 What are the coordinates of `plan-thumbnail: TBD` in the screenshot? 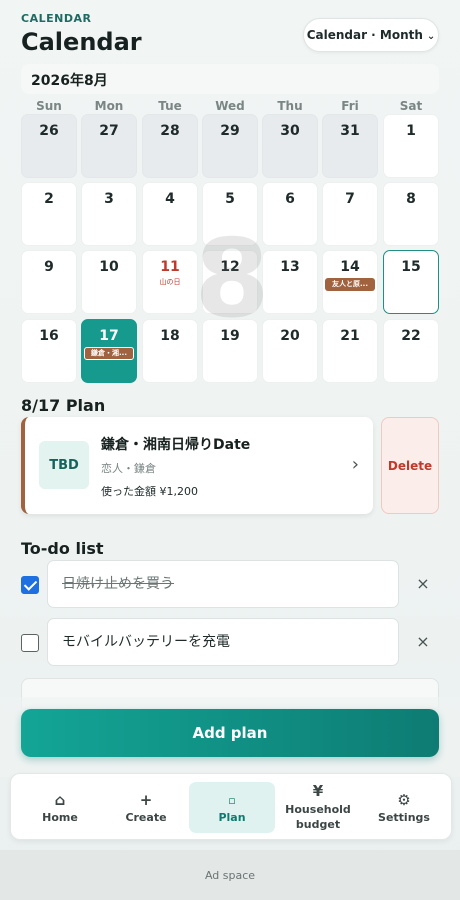 It's located at (64, 465).